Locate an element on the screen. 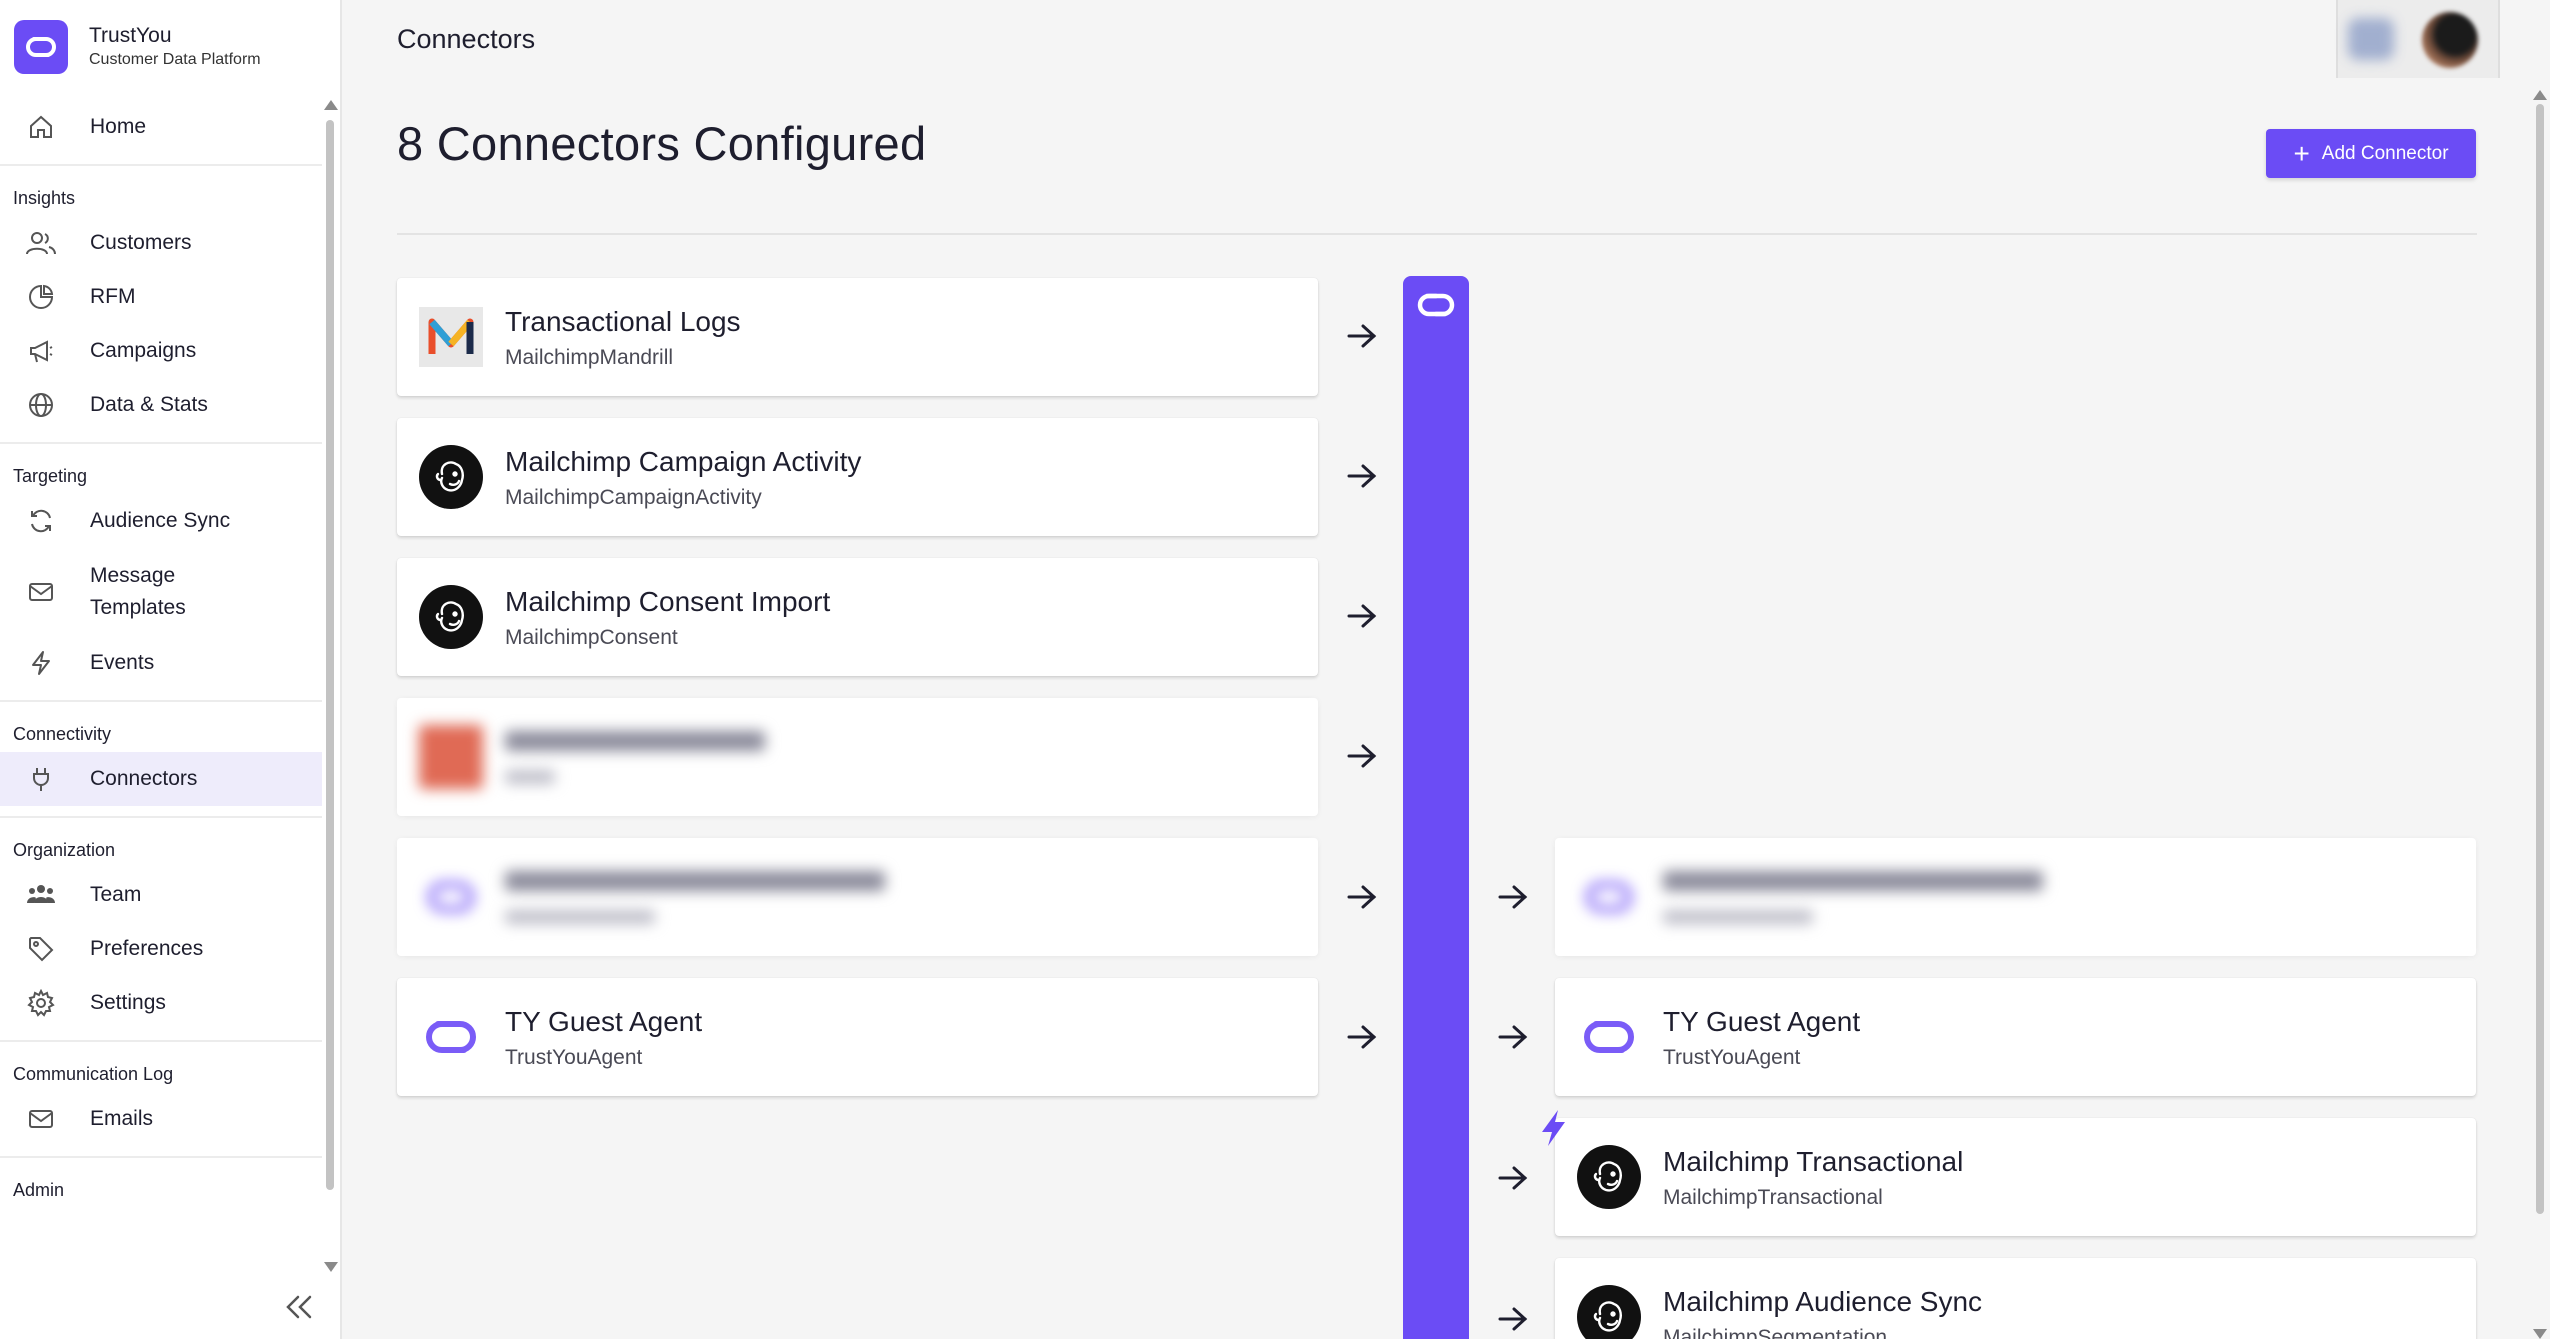 This screenshot has width=2550, height=1339. section-organization: Organization is located at coordinates (64, 850).